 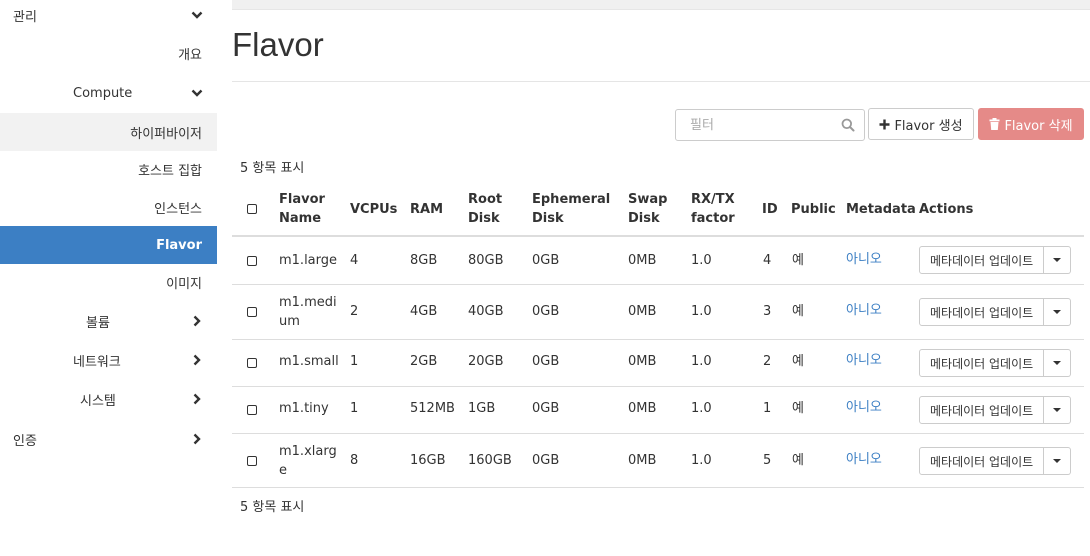 What do you see at coordinates (373, 209) in the screenshot?
I see `header-vcpus: VCPUs` at bounding box center [373, 209].